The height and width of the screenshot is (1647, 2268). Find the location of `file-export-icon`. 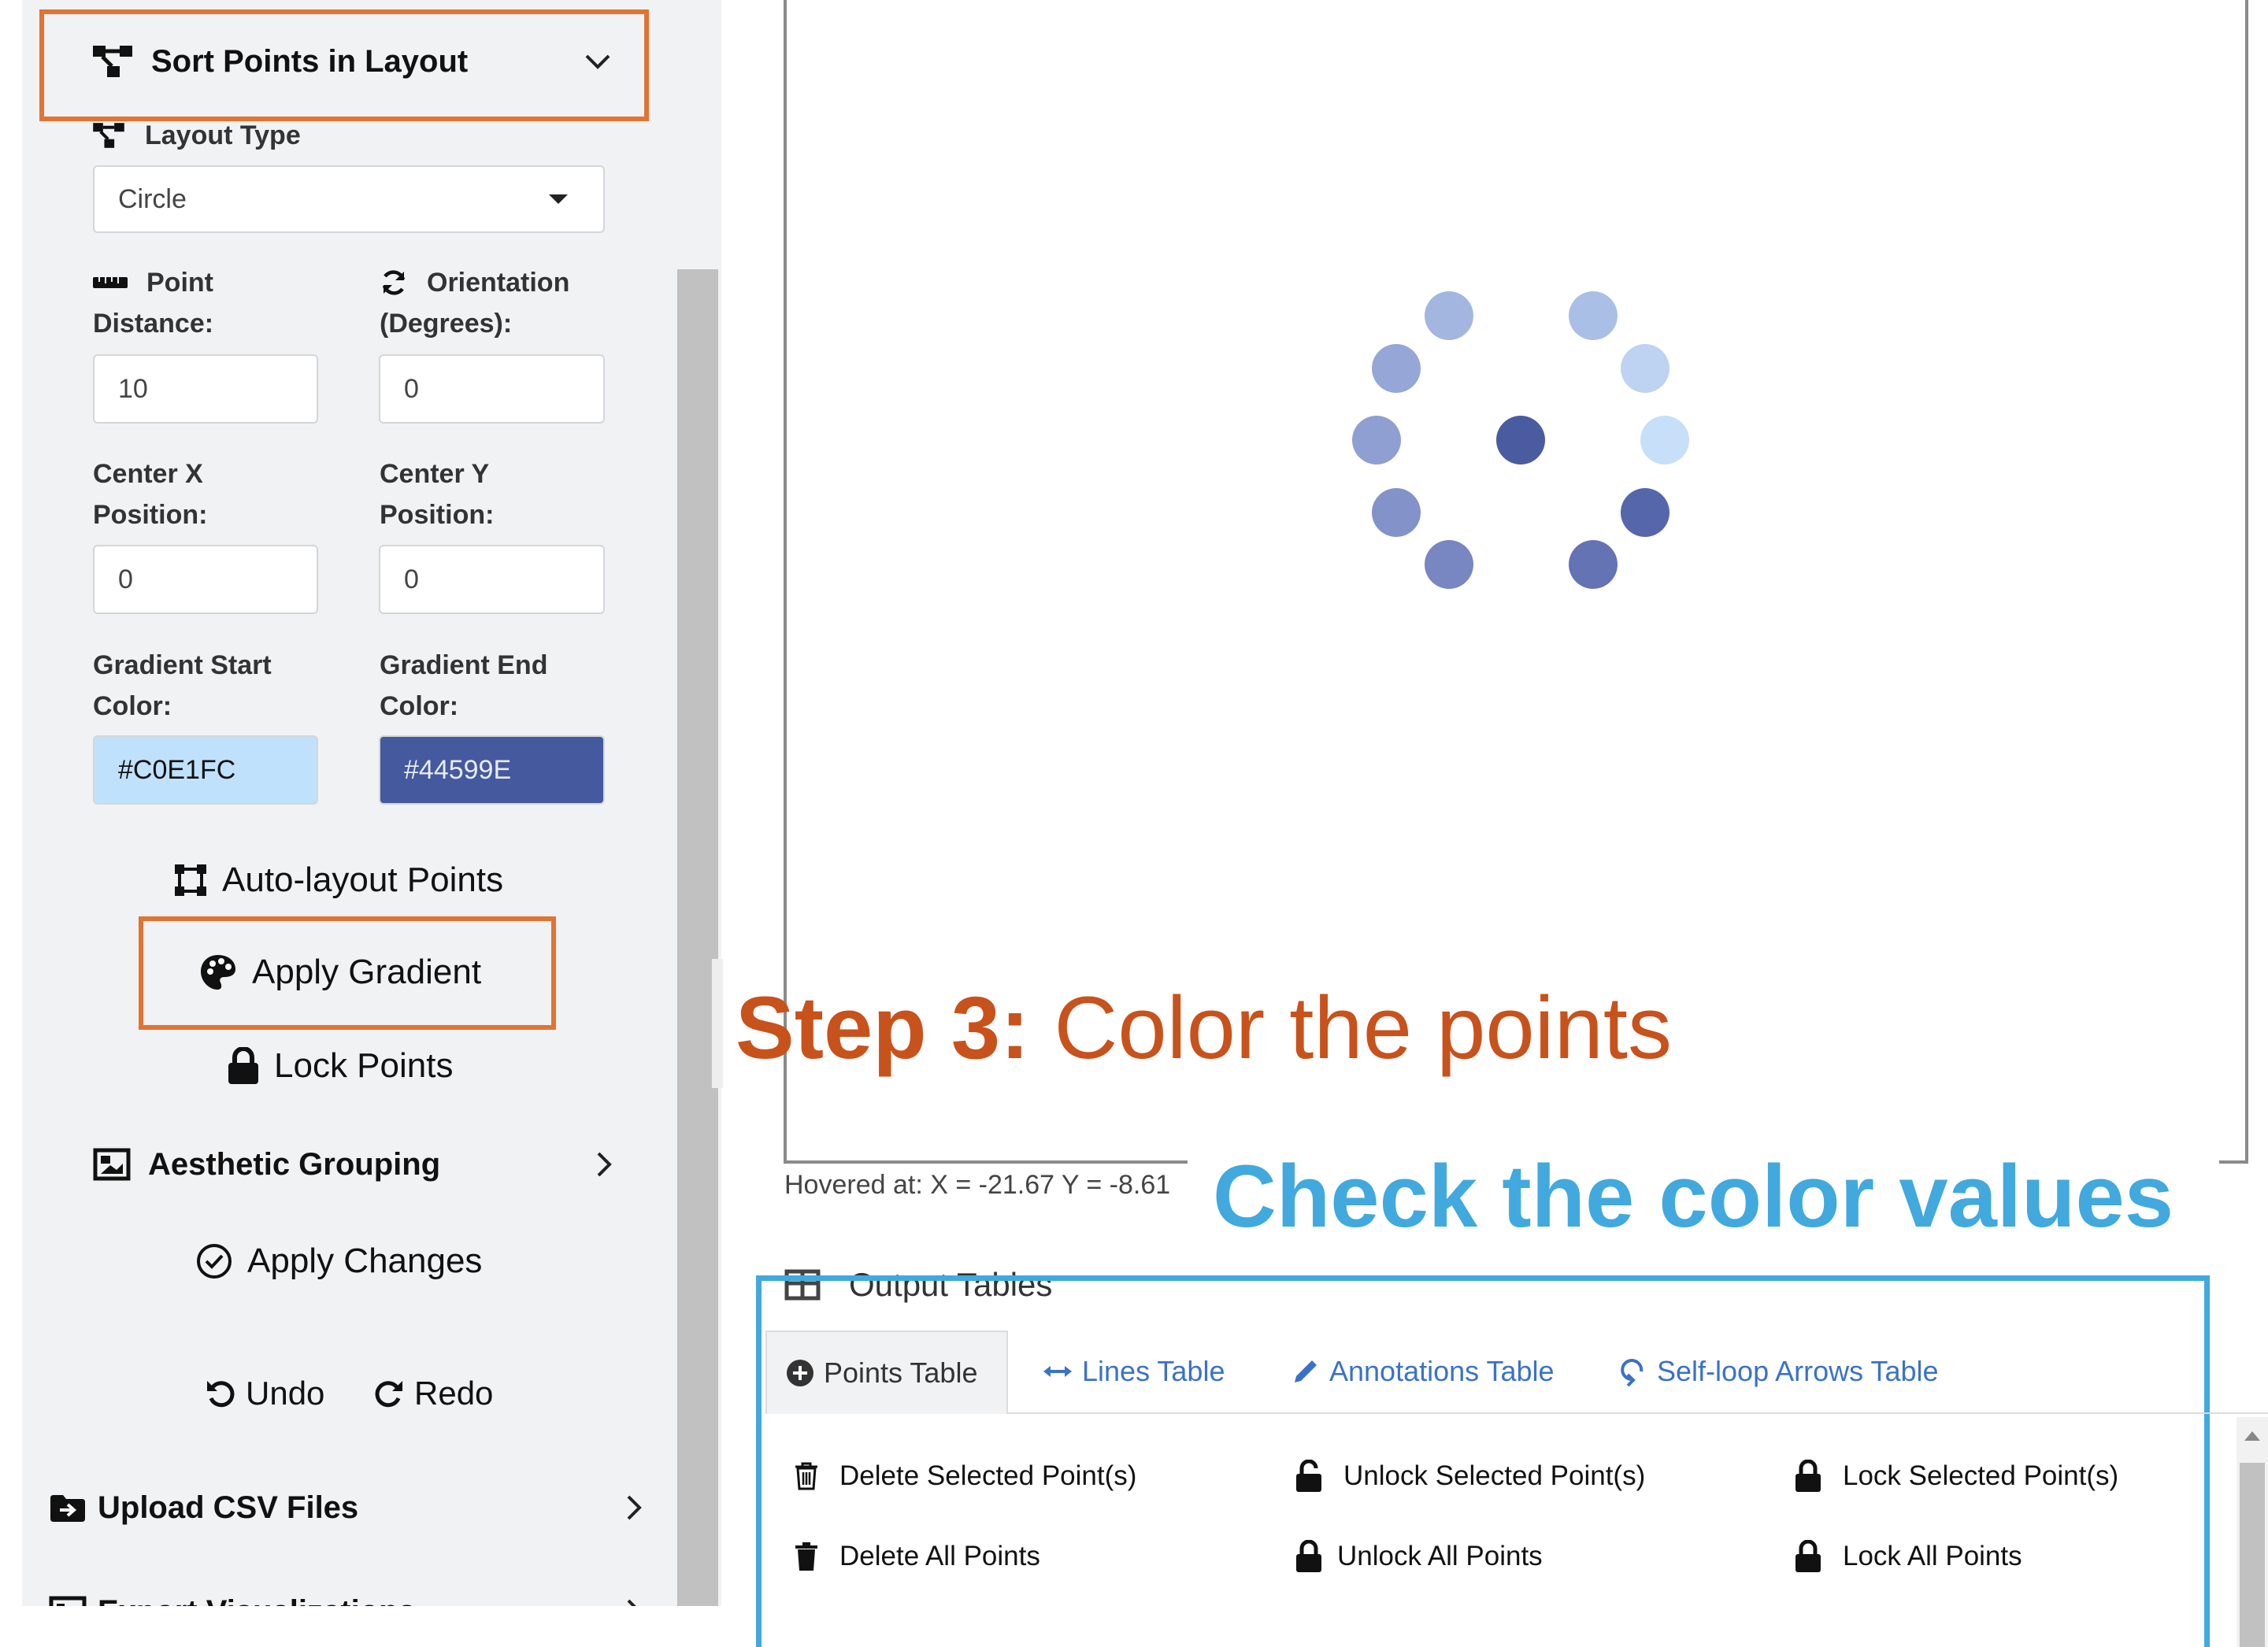

file-export-icon is located at coordinates (68, 1601).